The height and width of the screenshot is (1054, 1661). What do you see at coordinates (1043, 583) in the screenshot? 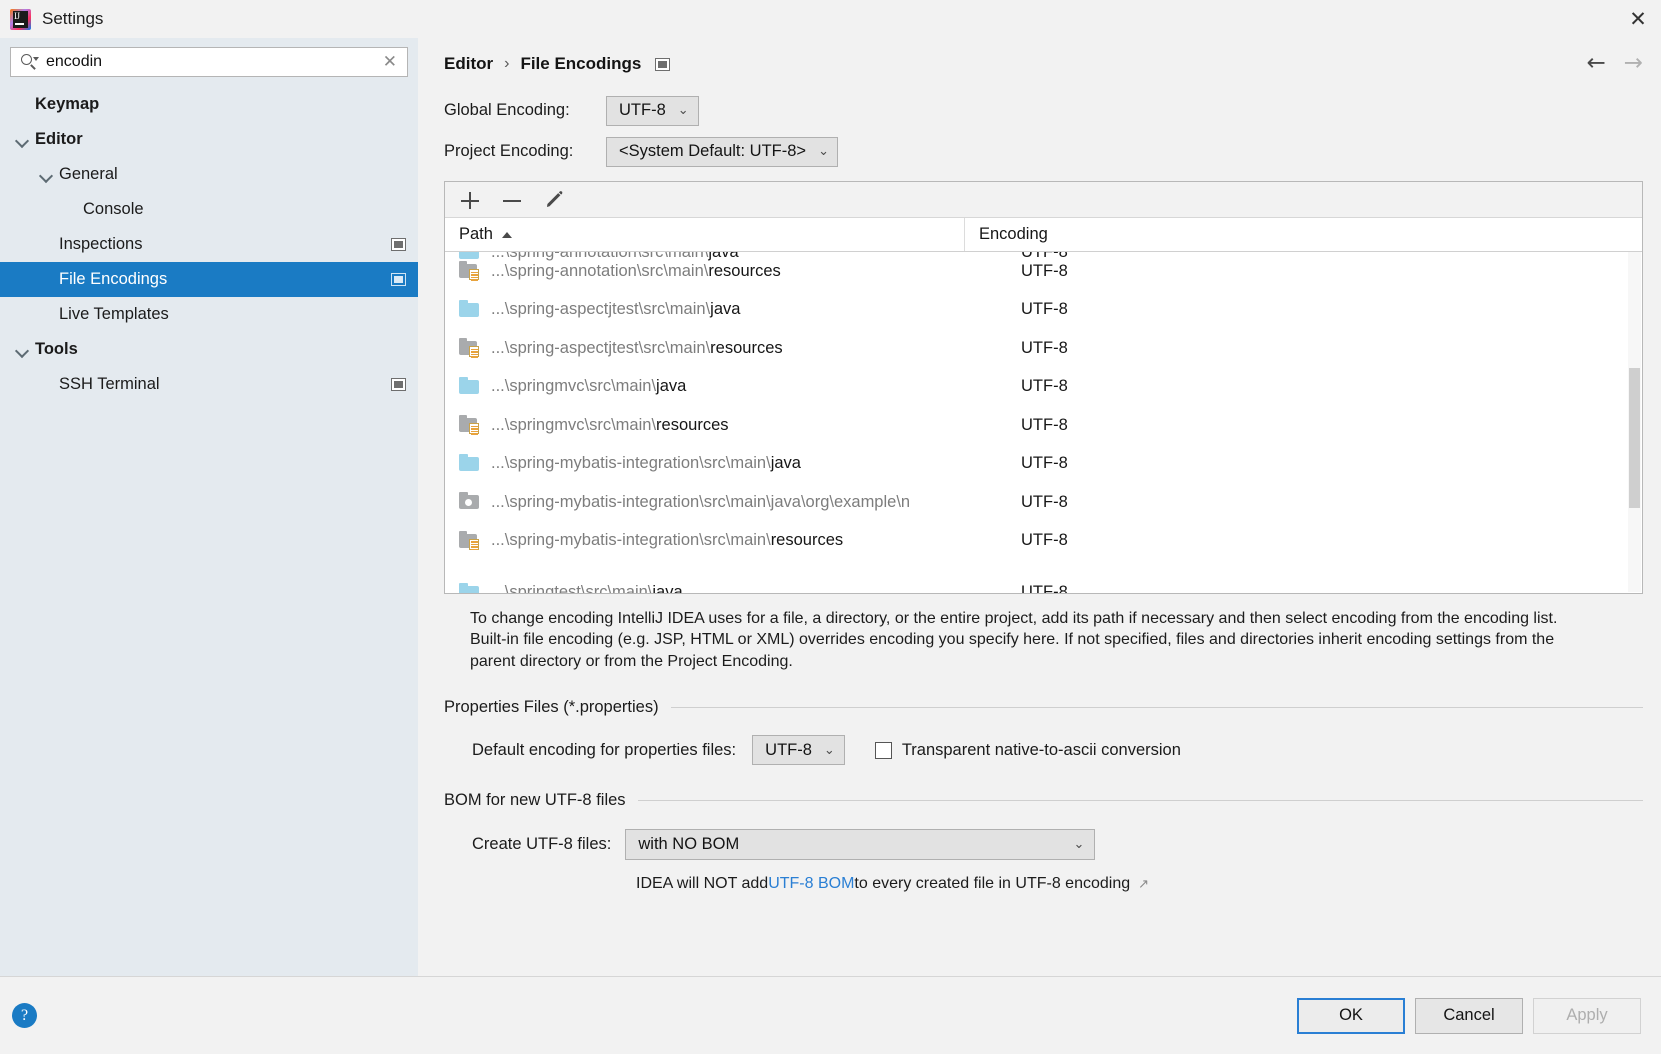
I see `table-row: ...\springtest\src\main\java UTF-8` at bounding box center [1043, 583].